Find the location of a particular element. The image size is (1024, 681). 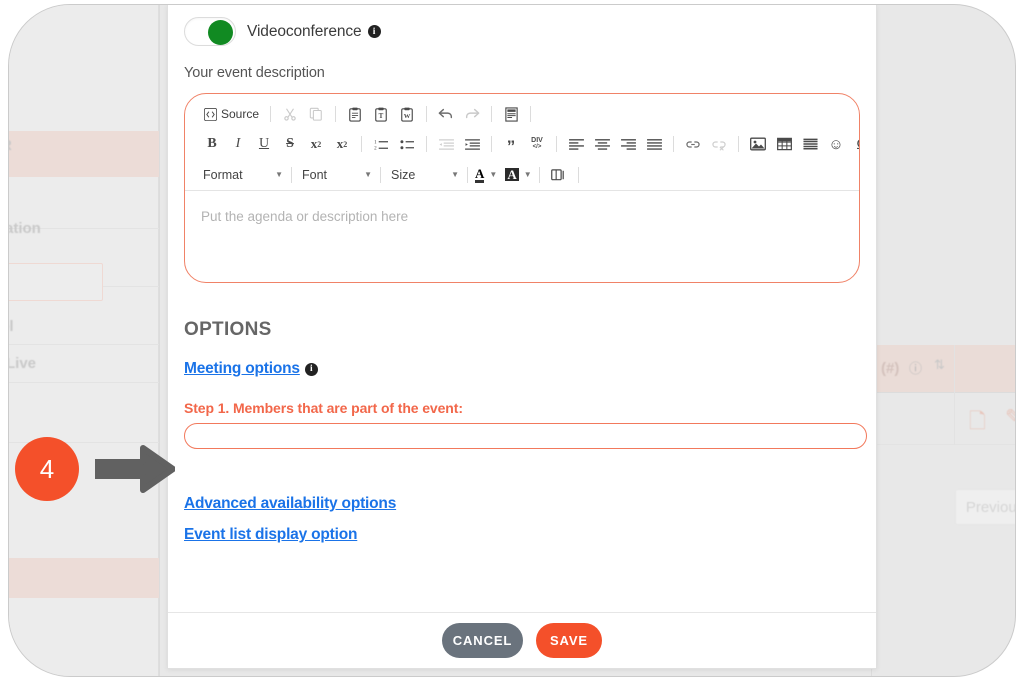

blockquote-button: ” is located at coordinates (511, 144).